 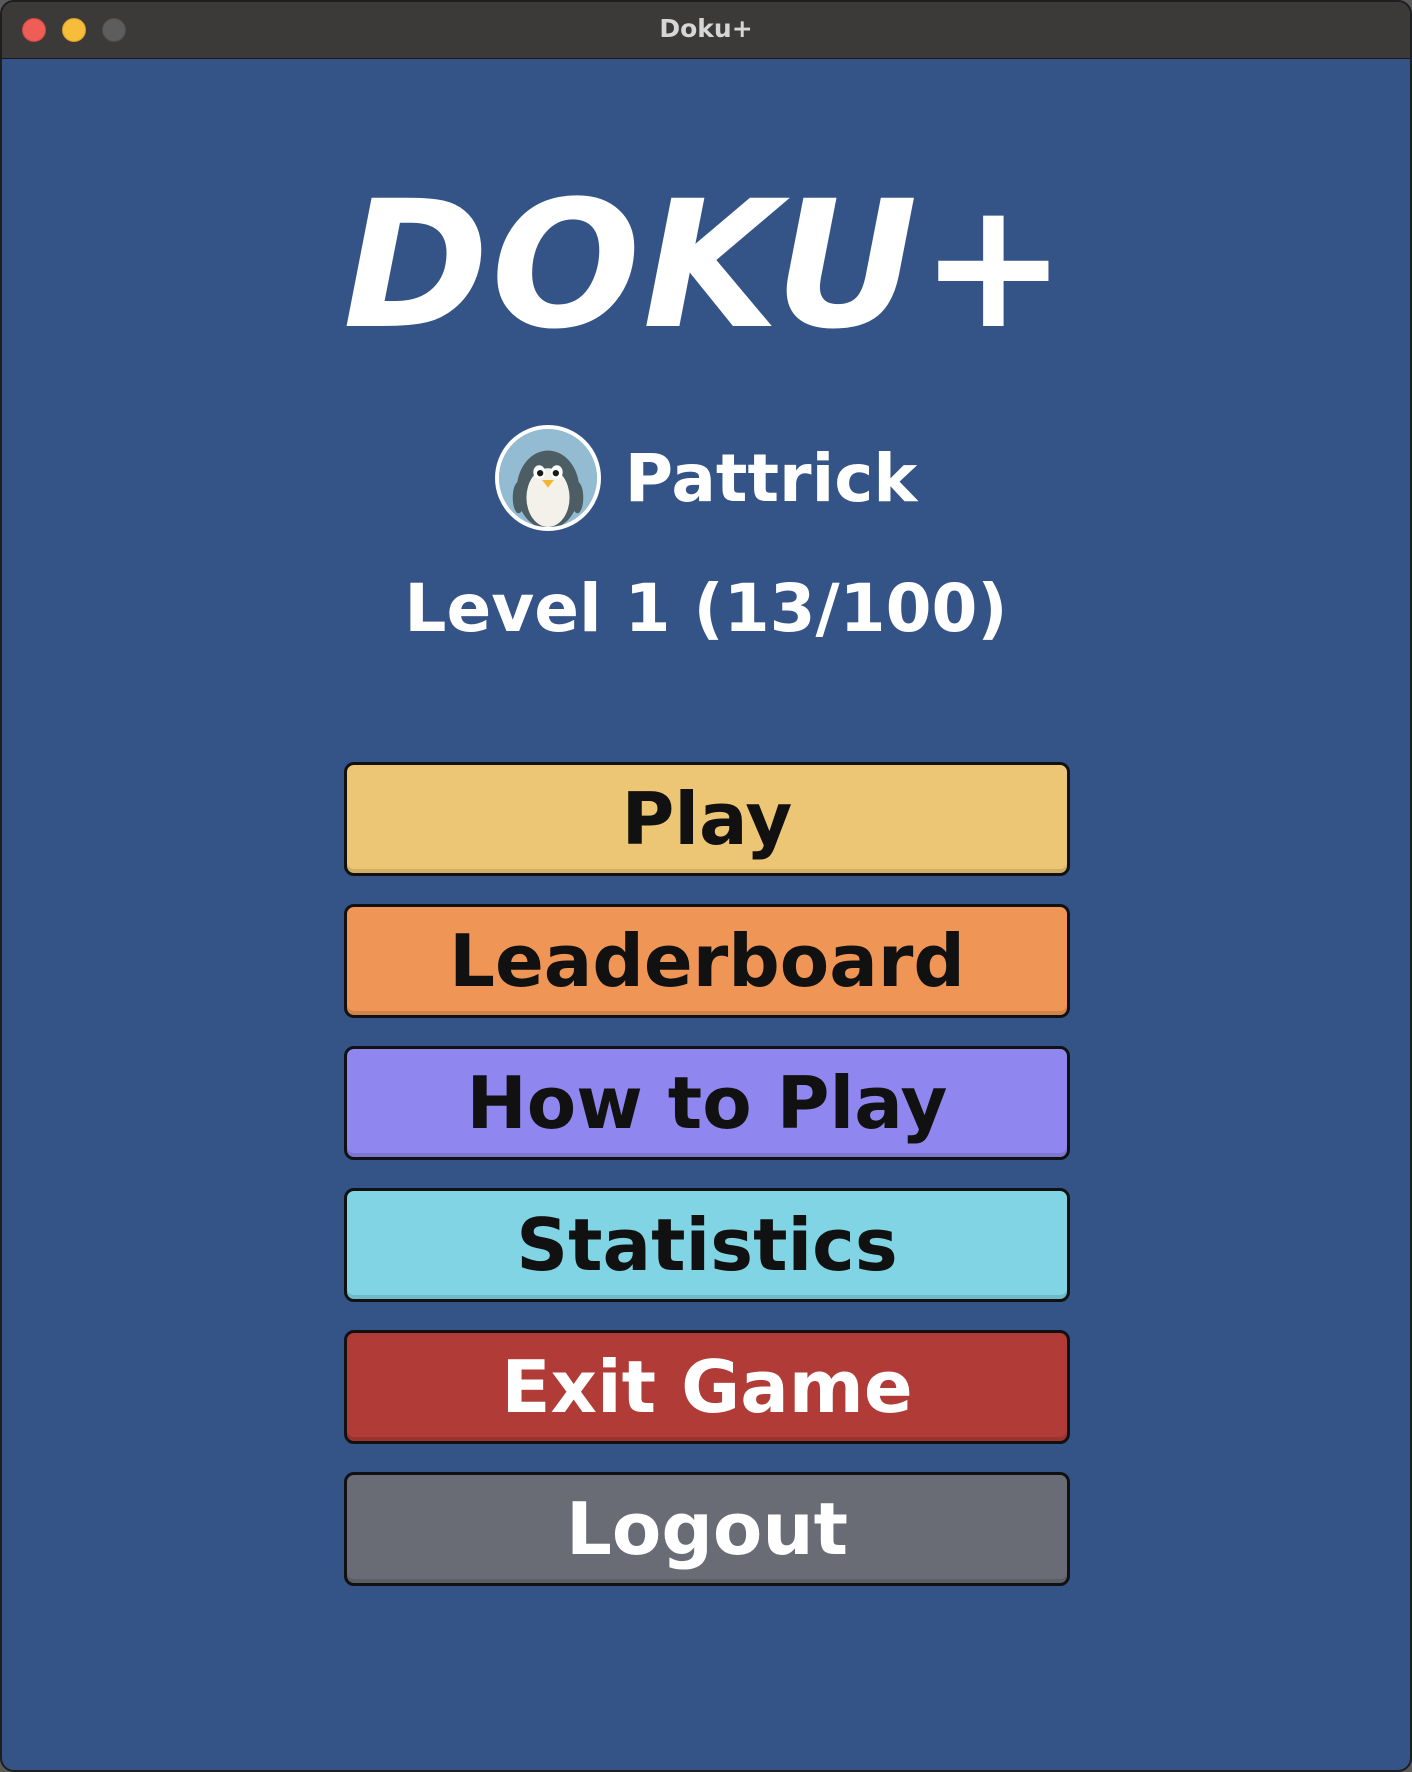 I want to click on user-profile: Pattrick, so click(x=706, y=478).